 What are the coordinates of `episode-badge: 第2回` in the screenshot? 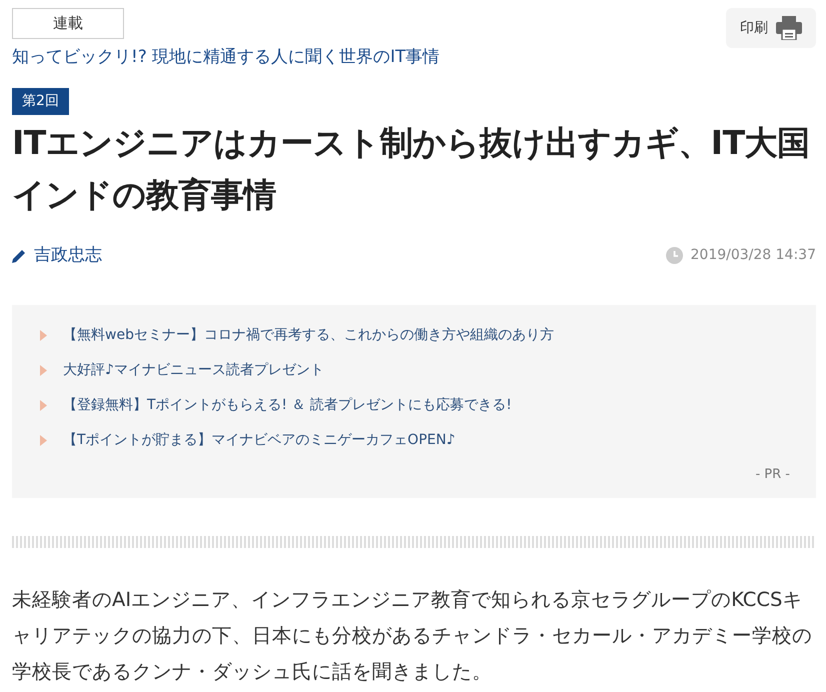 It's located at (40, 101).